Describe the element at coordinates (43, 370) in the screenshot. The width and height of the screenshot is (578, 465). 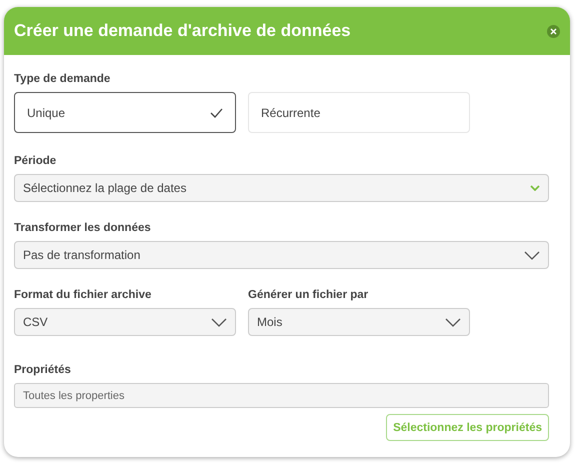
I see `field-label: Propriétés` at that location.